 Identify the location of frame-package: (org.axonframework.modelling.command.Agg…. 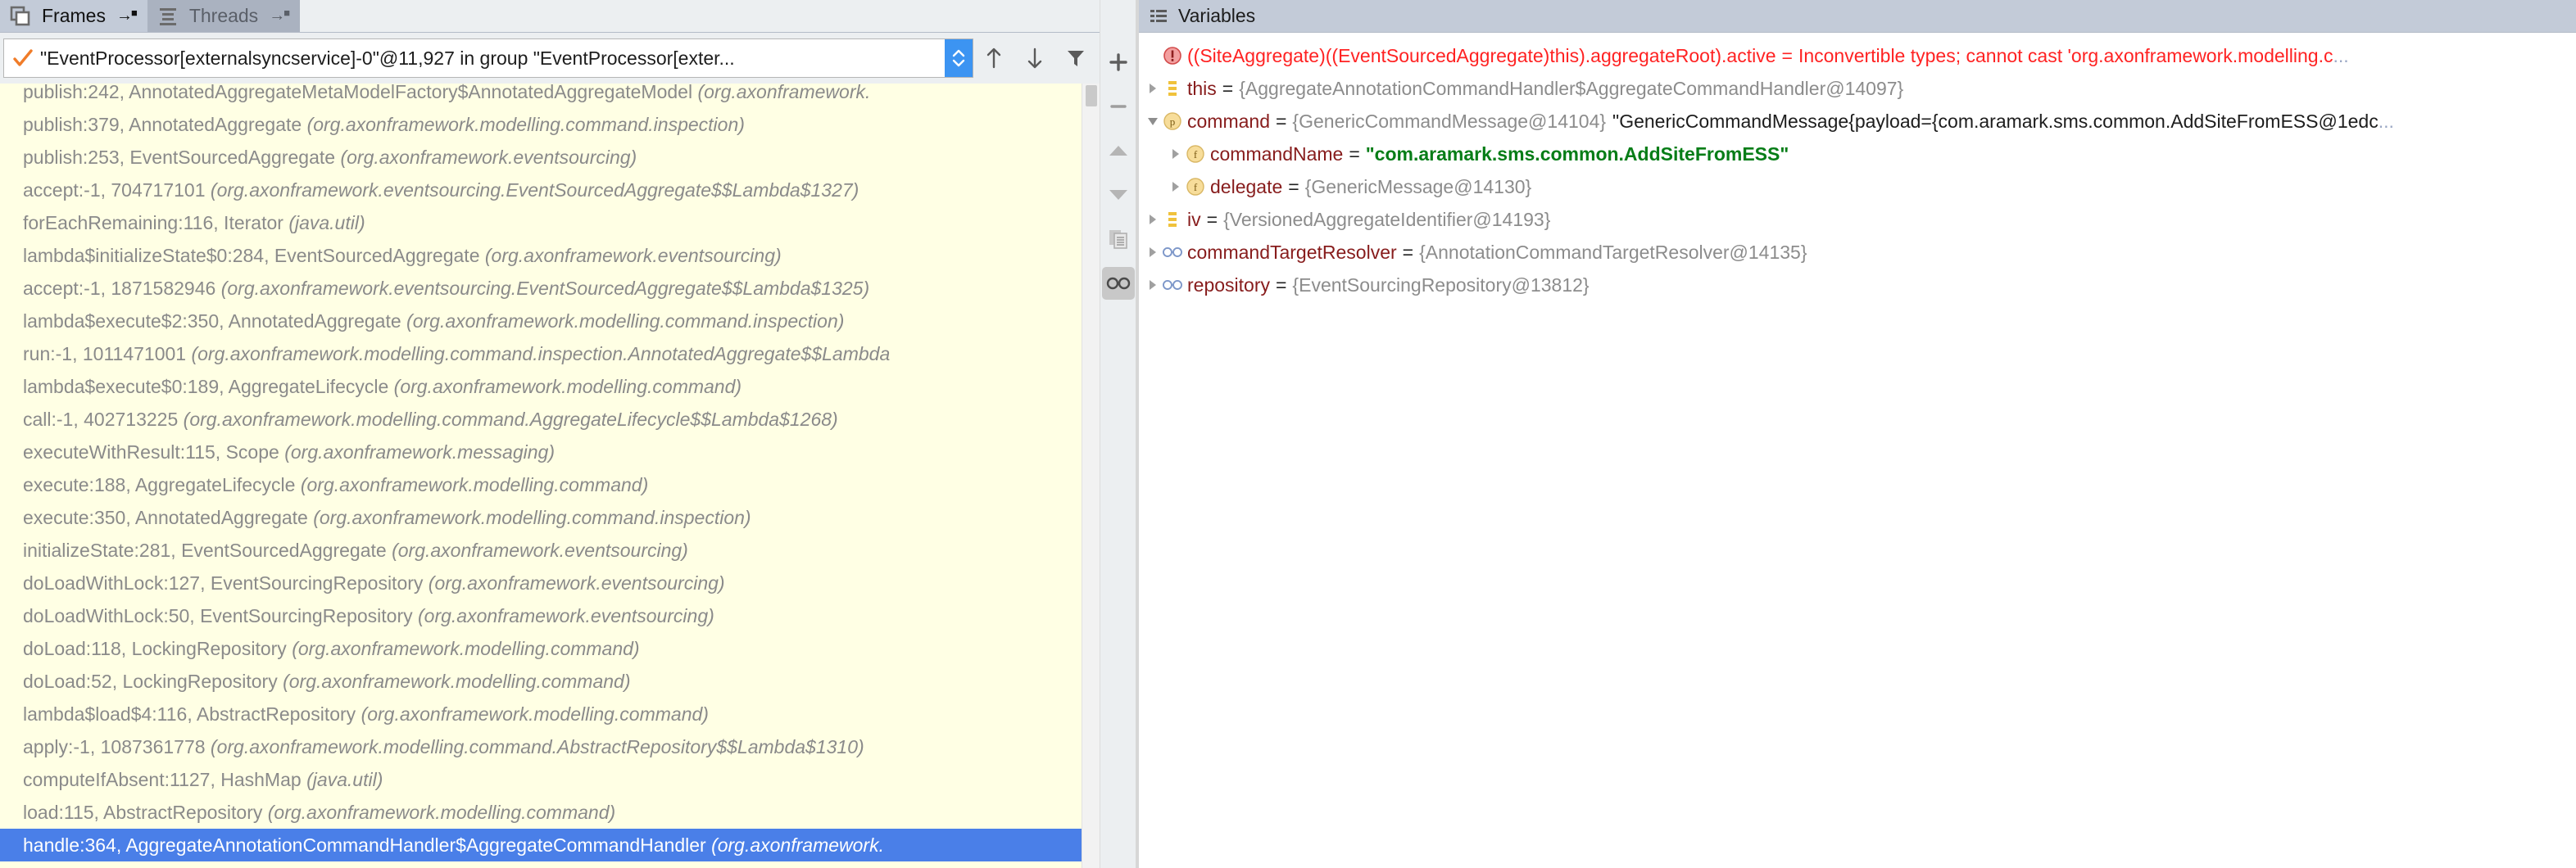
(510, 419).